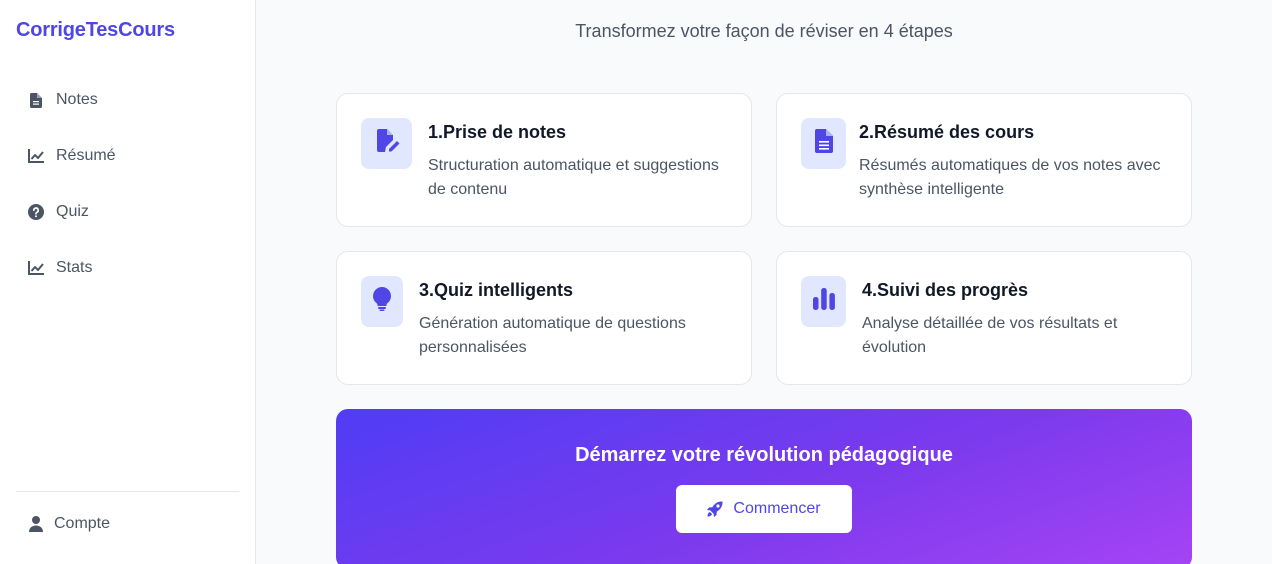  I want to click on sidebar-item-label: Notes, so click(77, 99).